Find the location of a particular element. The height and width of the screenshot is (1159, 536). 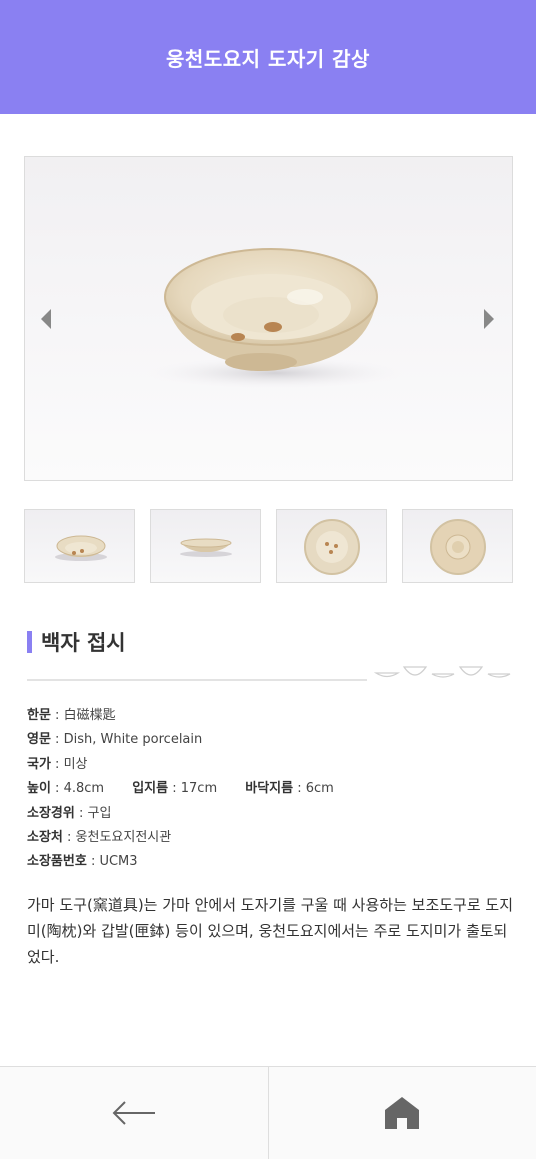

item-title-block: 백자 접시 is located at coordinates (76, 642).